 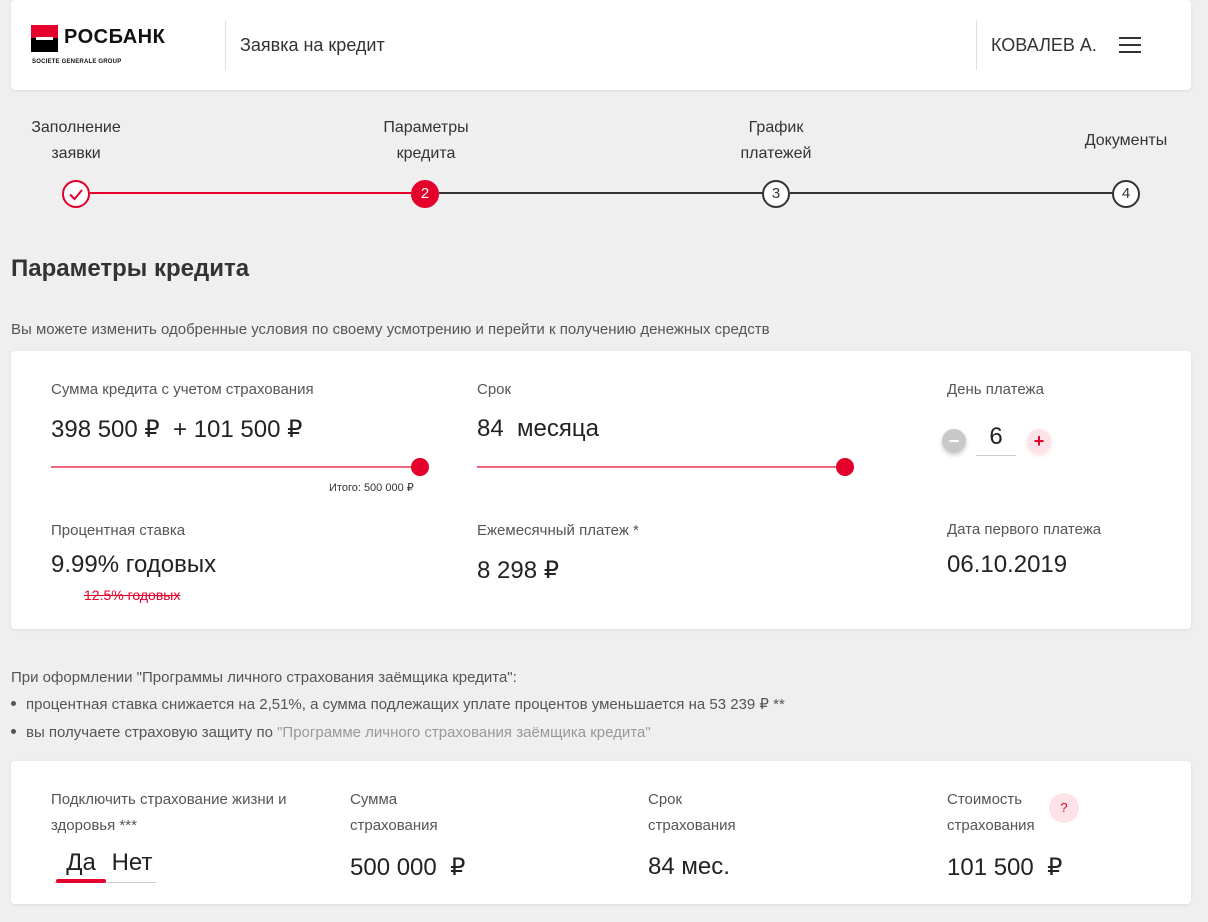 I want to click on old-rate: 12.5% годовых, so click(x=132, y=595).